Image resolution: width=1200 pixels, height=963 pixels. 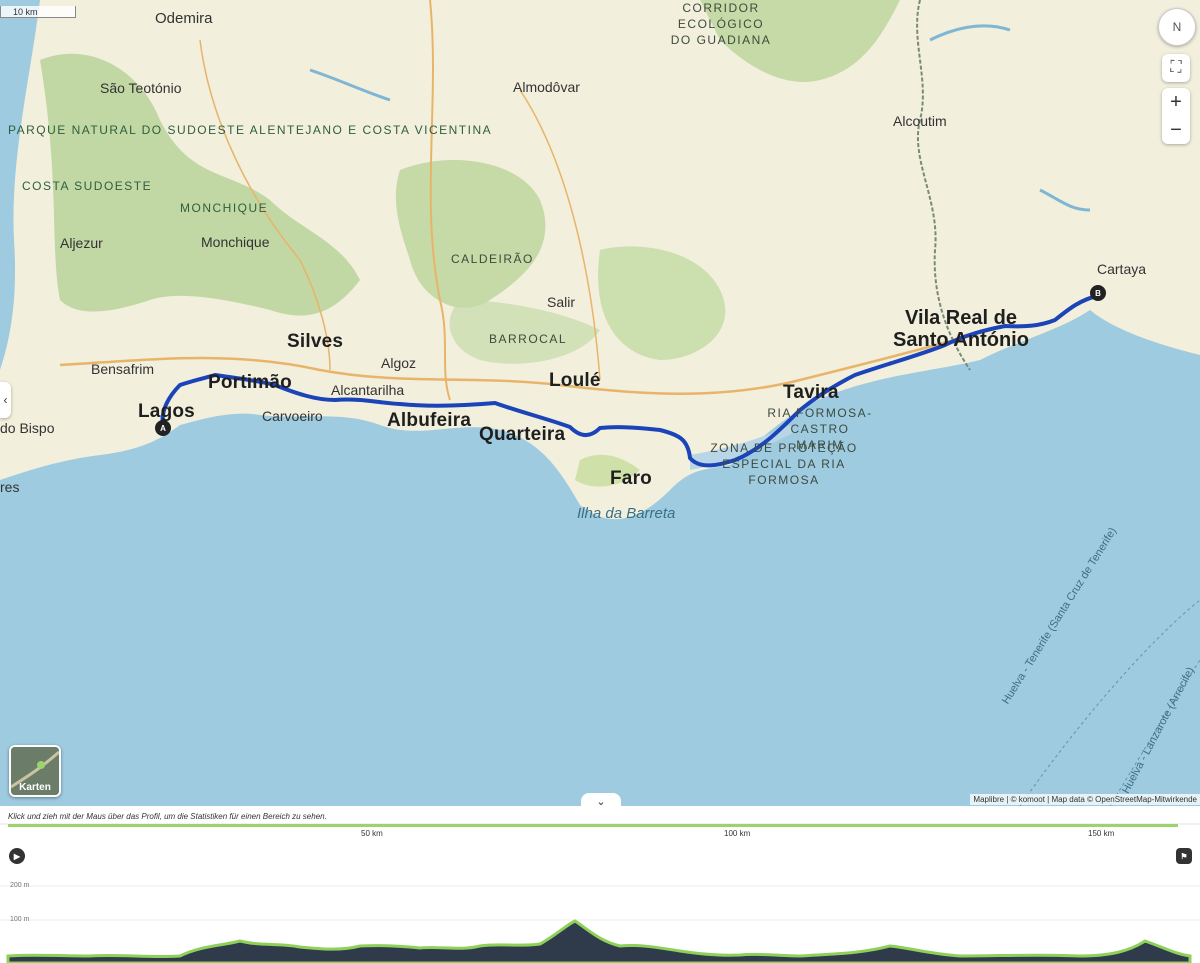 I want to click on zoom-in-button: +, so click(x=1176, y=102).